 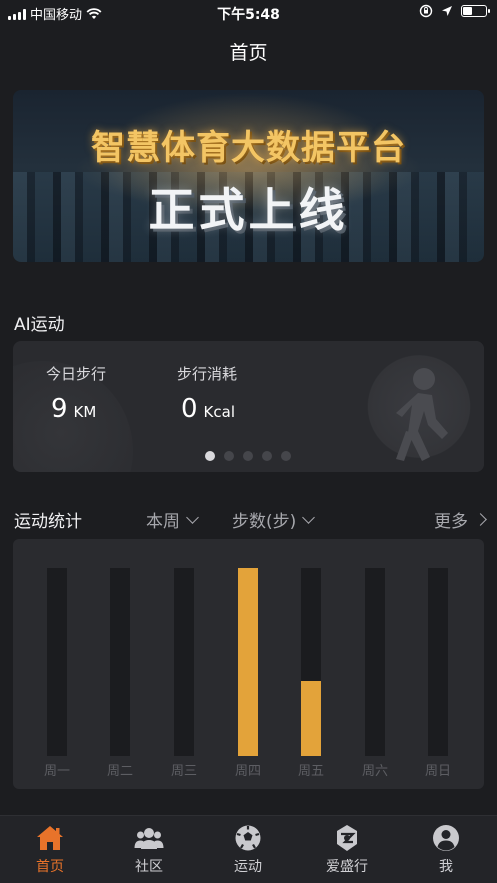 What do you see at coordinates (39, 325) in the screenshot?
I see `ai-section-title: AI运动` at bounding box center [39, 325].